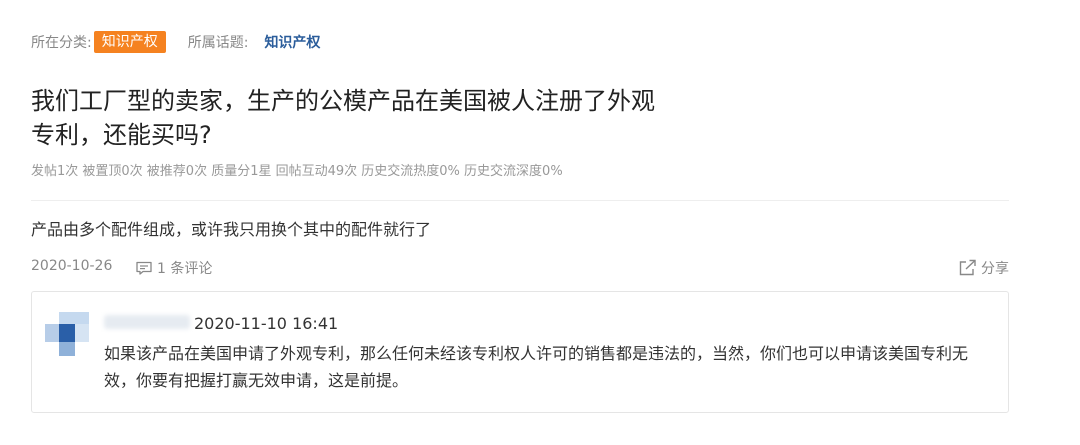 Image resolution: width=1080 pixels, height=445 pixels. What do you see at coordinates (520, 267) in the screenshot?
I see `post-actions: 2020-10-26 1 条评论 分享` at bounding box center [520, 267].